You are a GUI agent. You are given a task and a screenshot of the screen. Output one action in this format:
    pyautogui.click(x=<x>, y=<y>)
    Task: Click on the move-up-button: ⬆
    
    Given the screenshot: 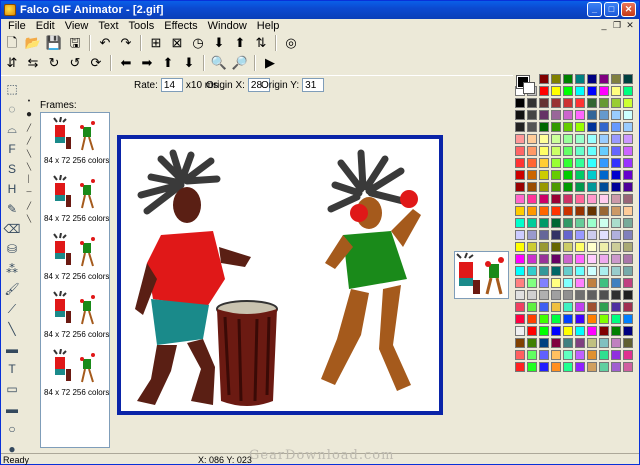 What is the action you would take?
    pyautogui.click(x=240, y=43)
    